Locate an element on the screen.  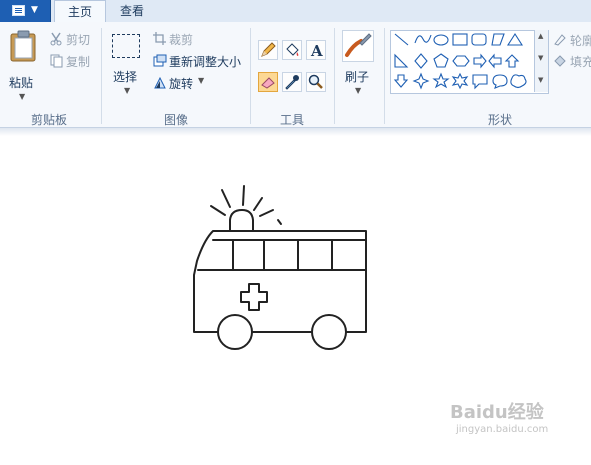
tools-group-label: 工具 is located at coordinates (291, 120).